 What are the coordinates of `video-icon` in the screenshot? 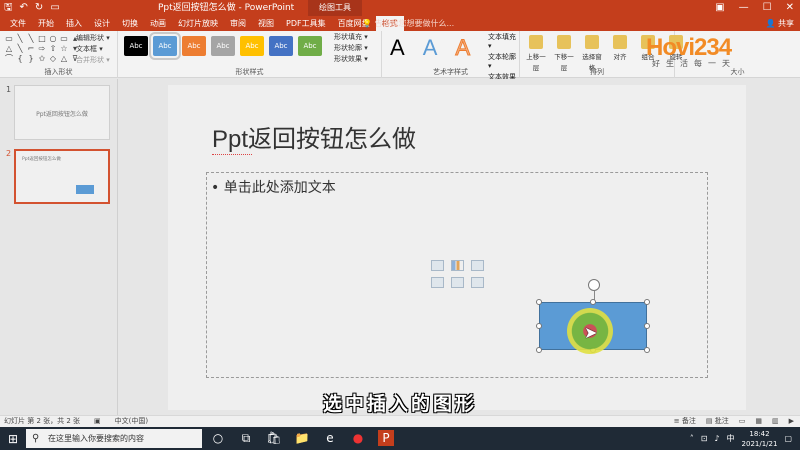 It's located at (477, 282).